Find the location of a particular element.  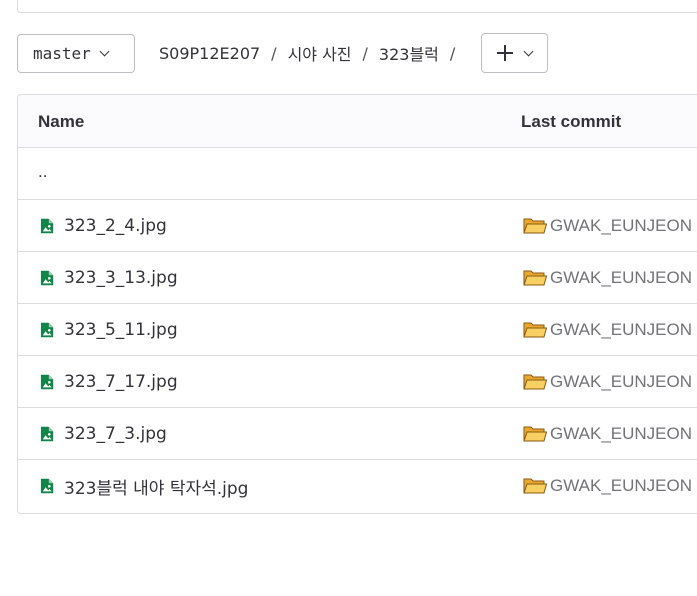

file-name-link: 323_7_3.jpg is located at coordinates (115, 434).